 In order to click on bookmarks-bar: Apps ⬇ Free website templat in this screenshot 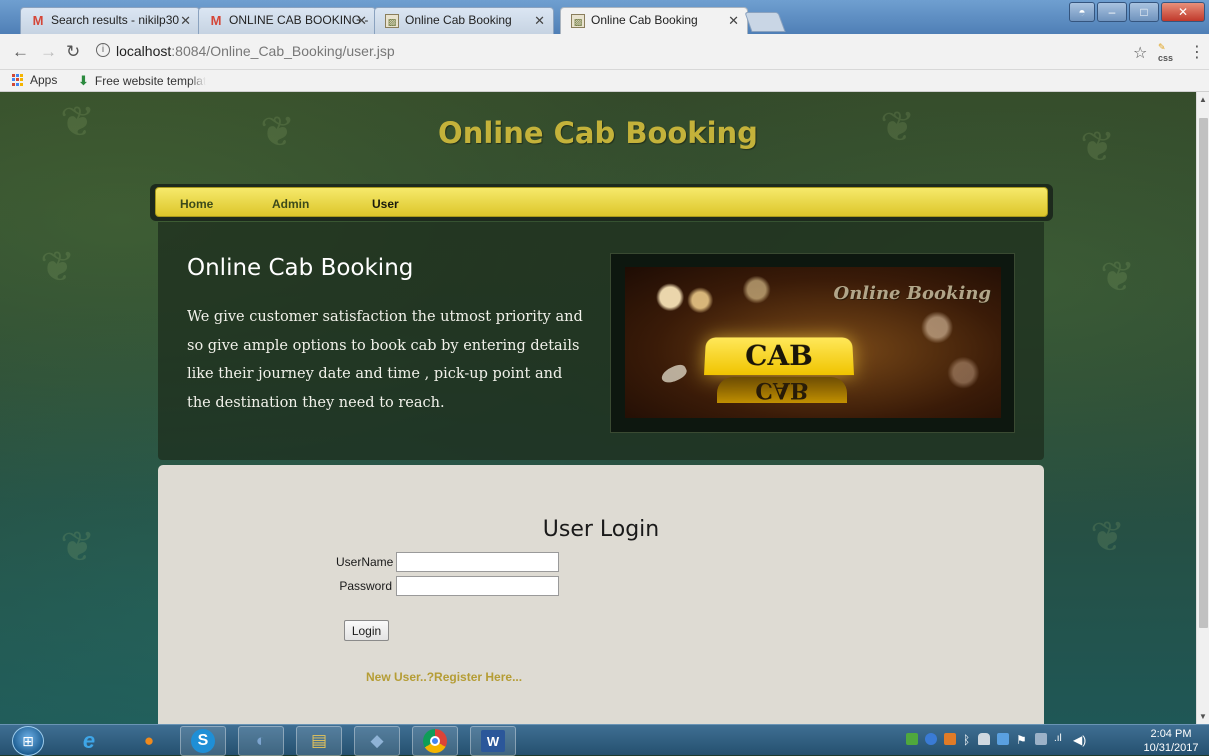, I will do `click(604, 81)`.